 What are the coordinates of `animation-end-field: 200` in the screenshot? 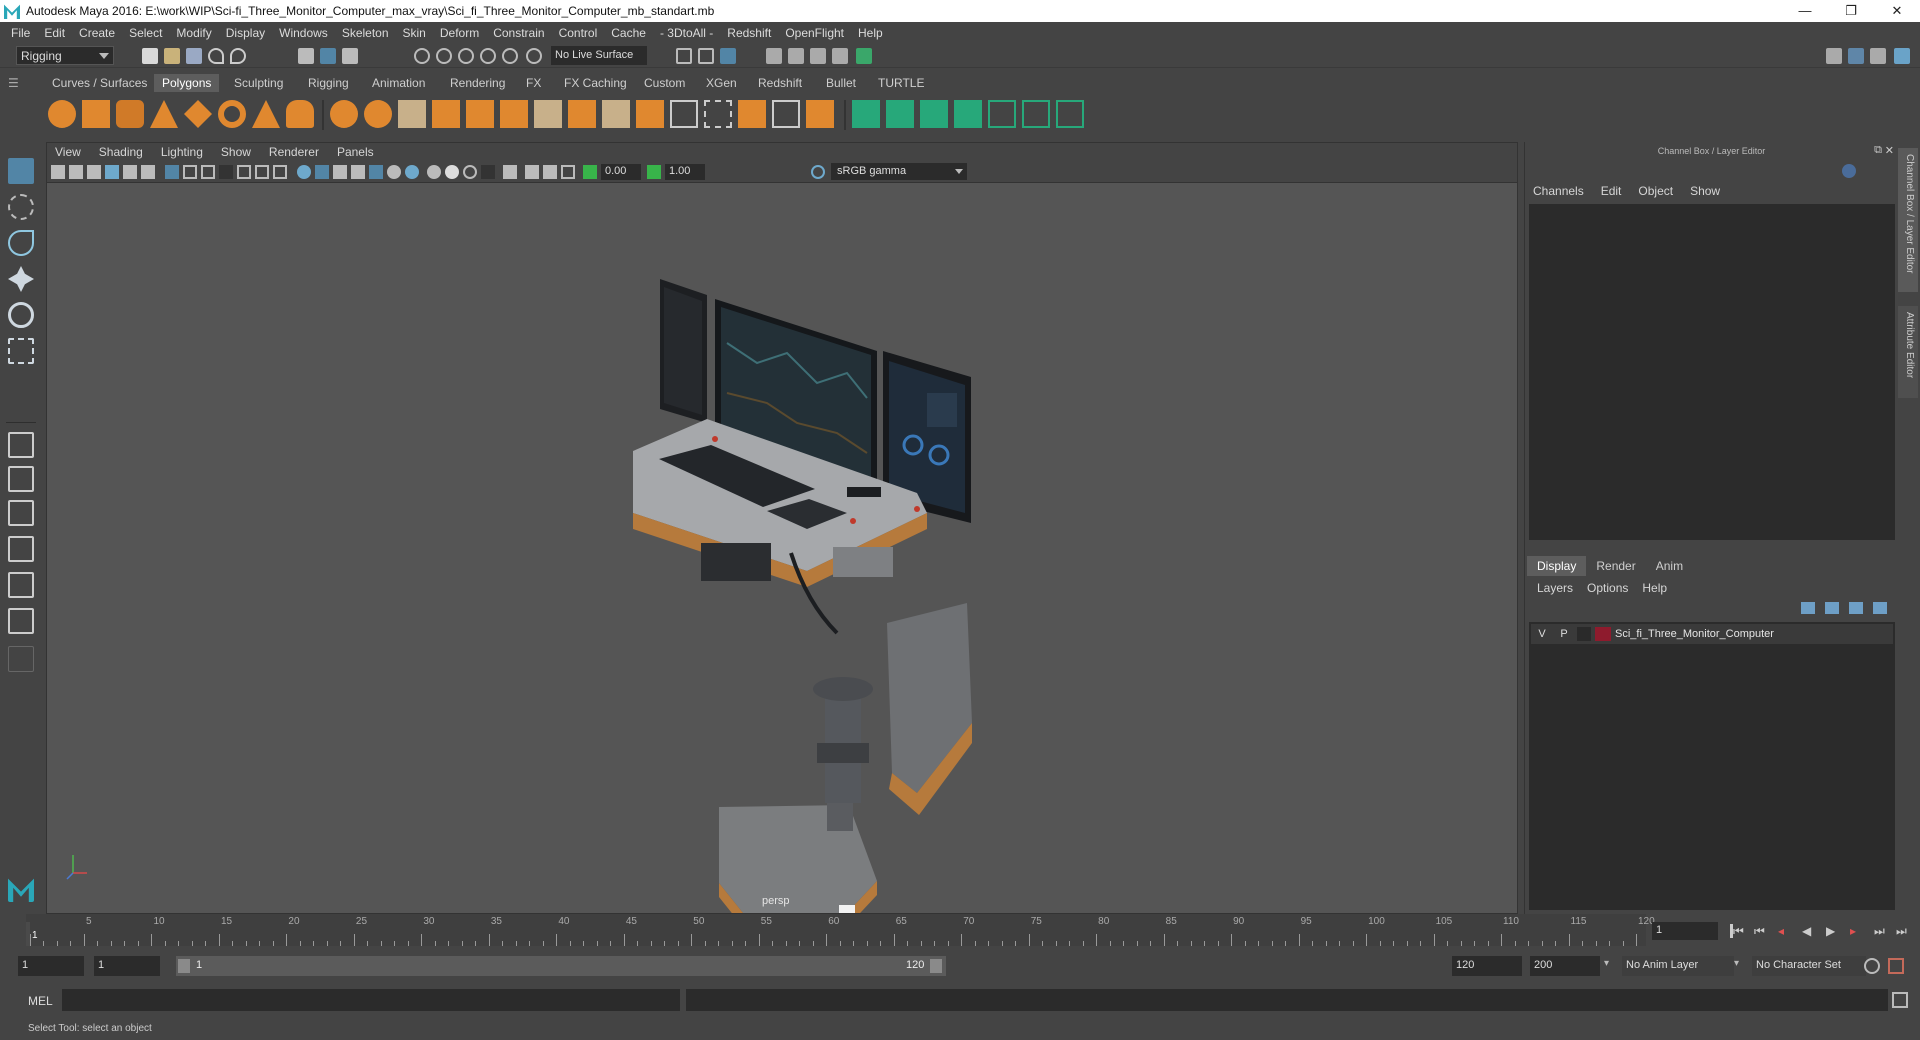 It's located at (1565, 966).